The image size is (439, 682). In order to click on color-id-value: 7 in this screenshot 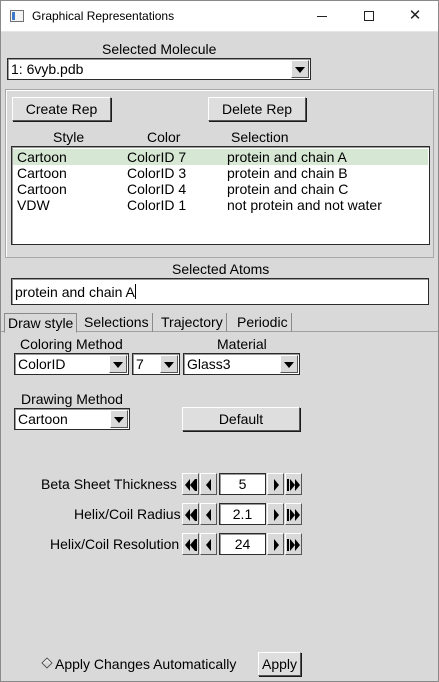, I will do `click(140, 364)`.